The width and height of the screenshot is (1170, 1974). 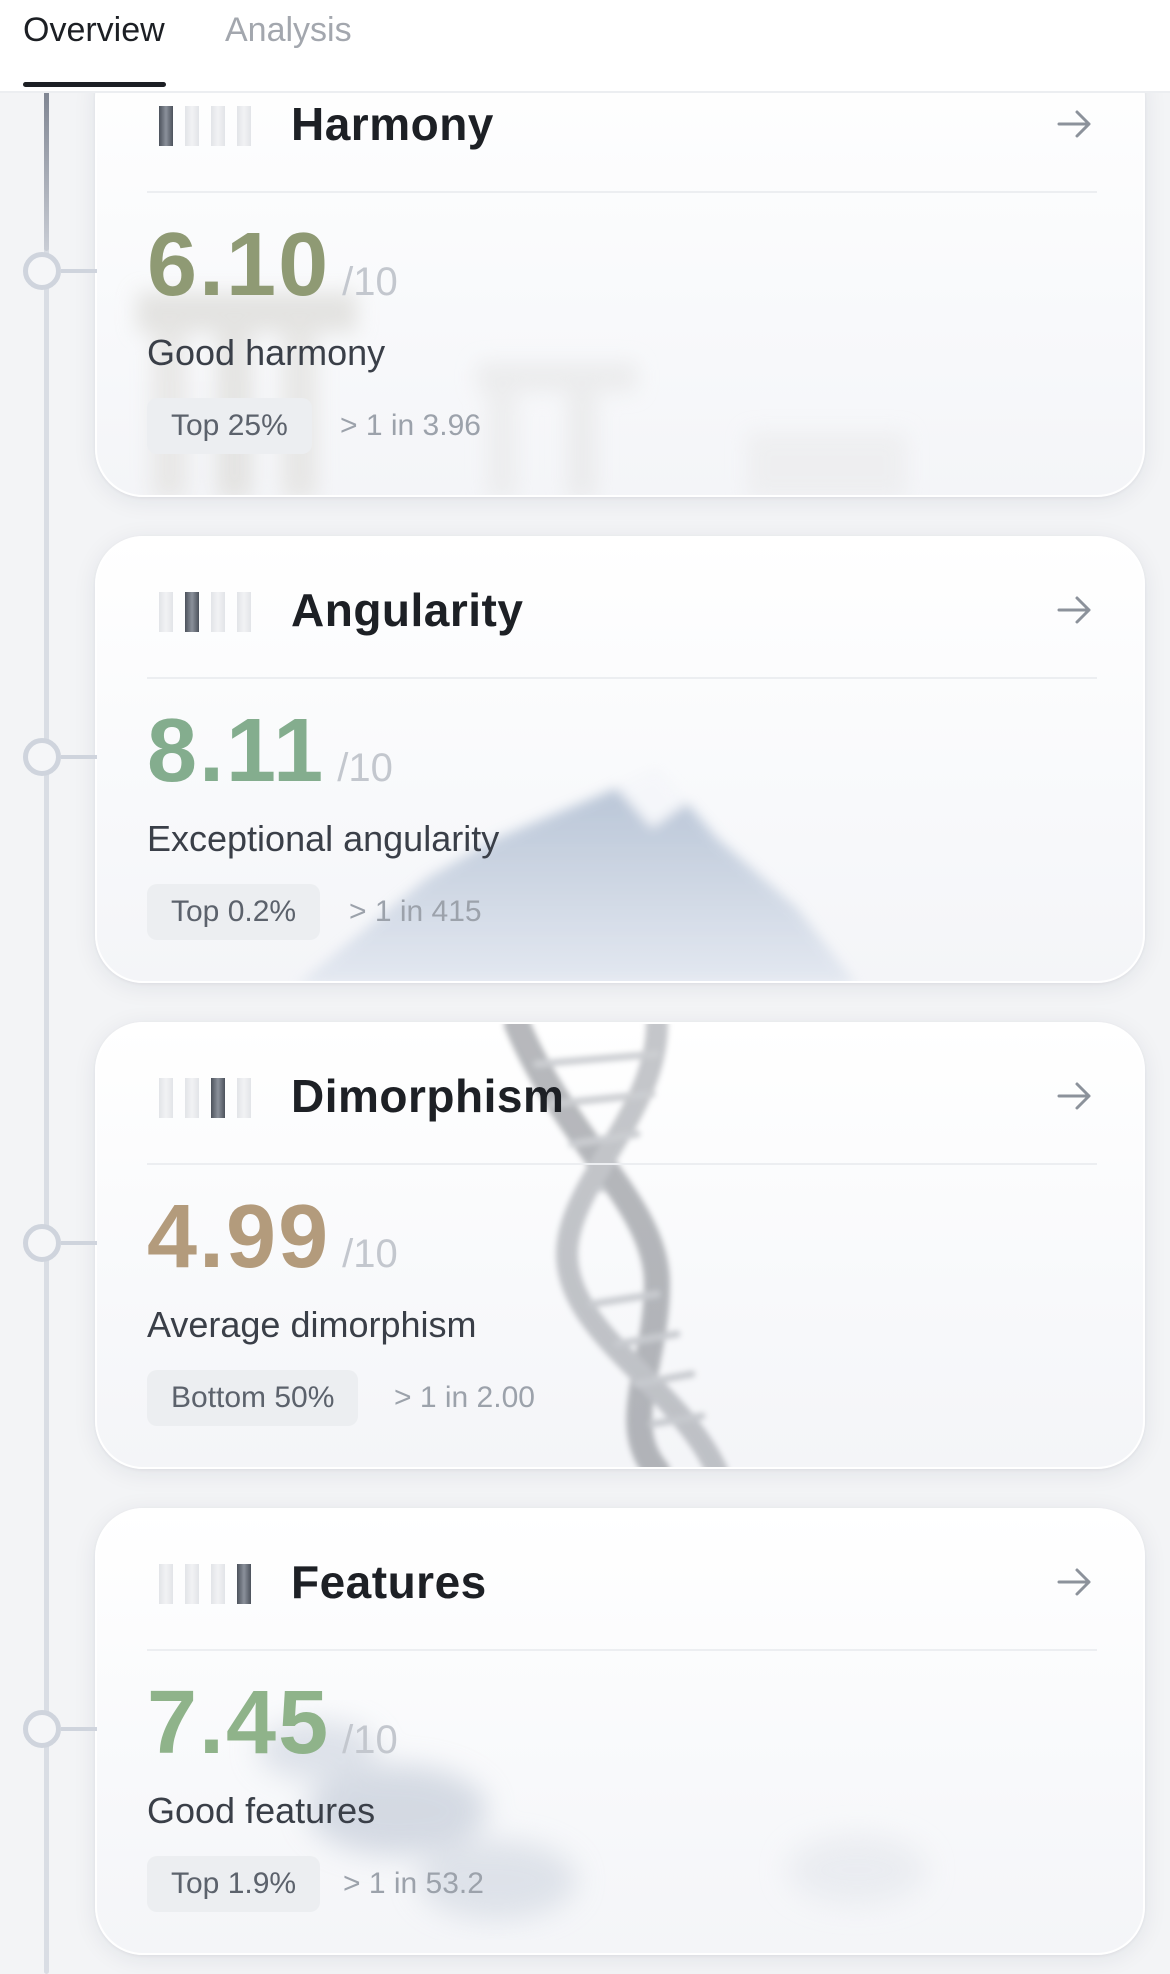 I want to click on percentile-badge: Top 1.9%, so click(x=234, y=1884).